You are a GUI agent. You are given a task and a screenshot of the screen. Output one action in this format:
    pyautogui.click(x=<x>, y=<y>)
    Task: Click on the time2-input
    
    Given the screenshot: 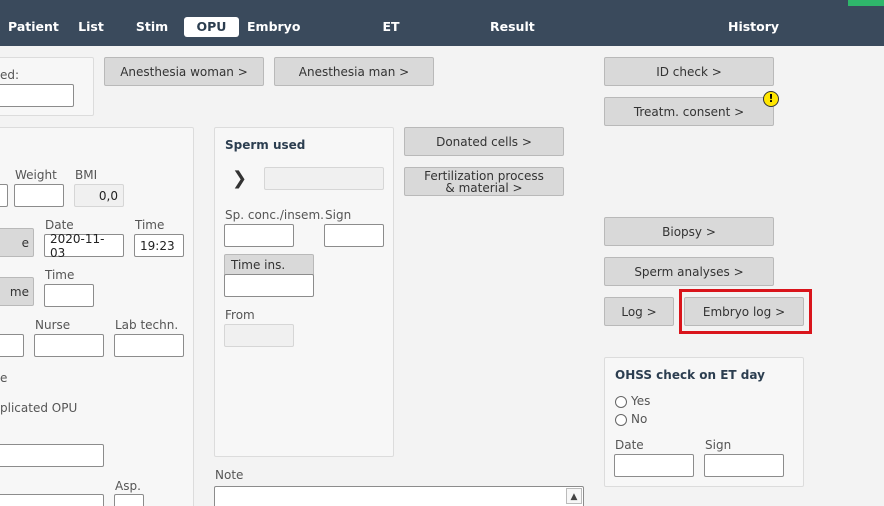 What is the action you would take?
    pyautogui.click(x=69, y=295)
    